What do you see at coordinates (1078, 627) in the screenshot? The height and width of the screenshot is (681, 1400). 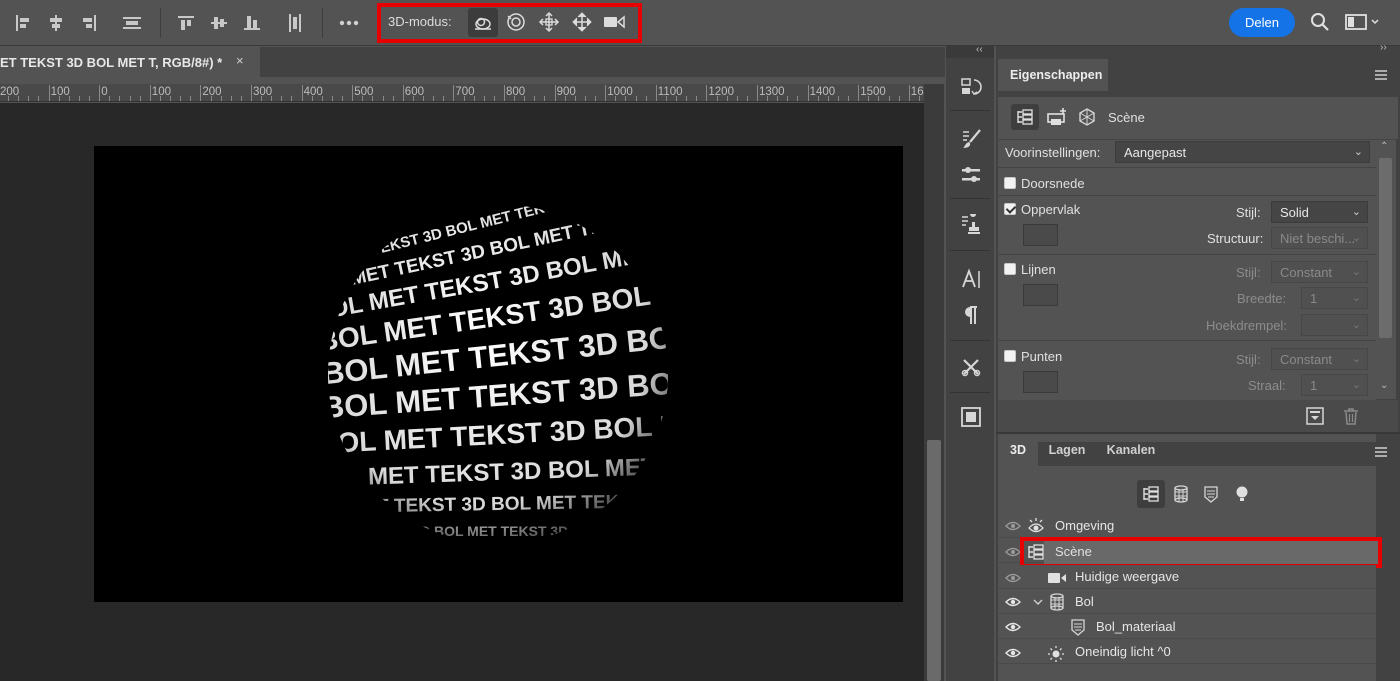 I see `material-icon` at bounding box center [1078, 627].